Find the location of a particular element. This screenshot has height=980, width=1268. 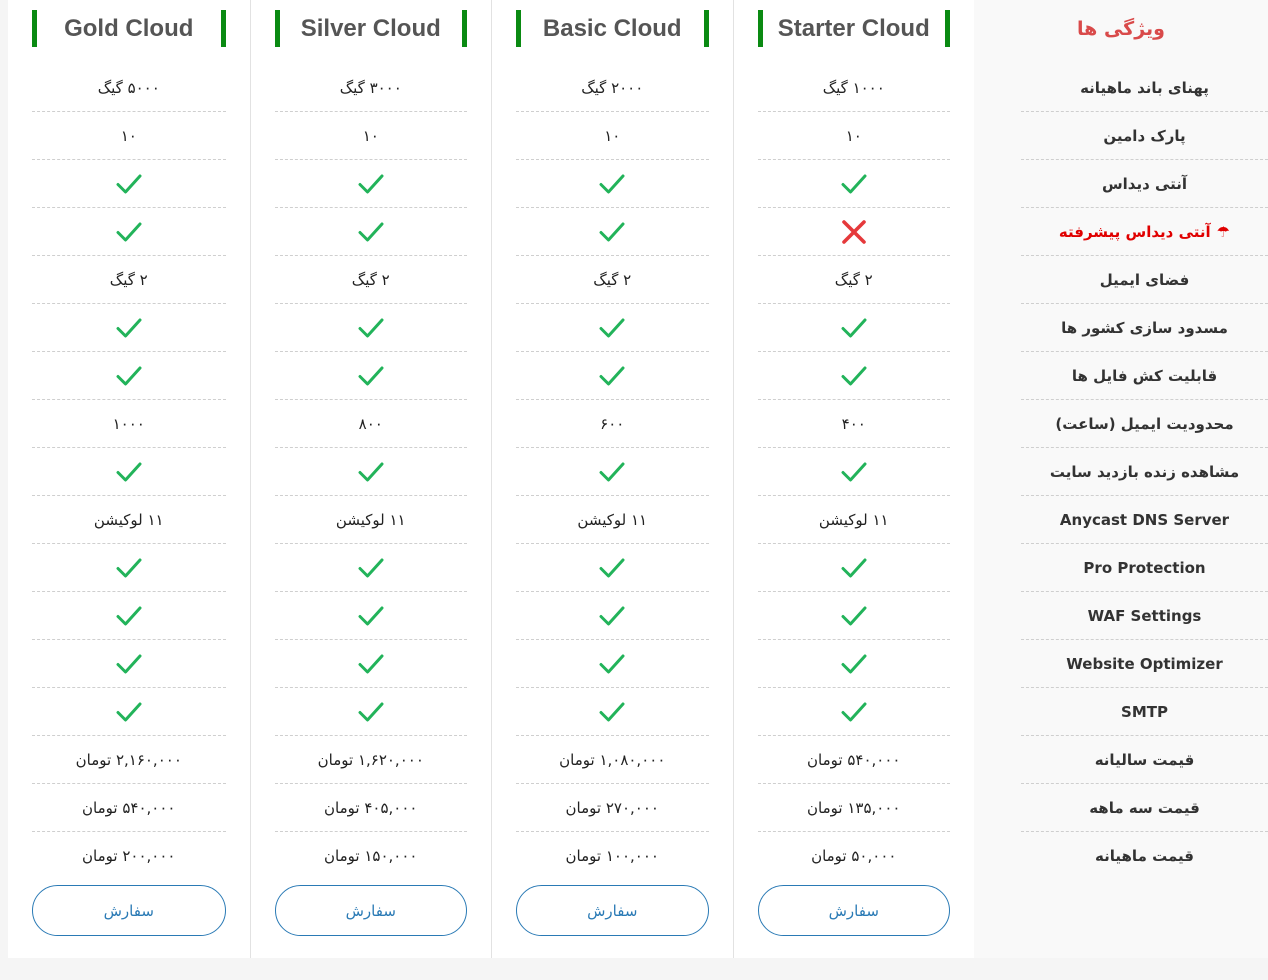

feature-label: پهنای باند ماهیانه is located at coordinates (1144, 87).